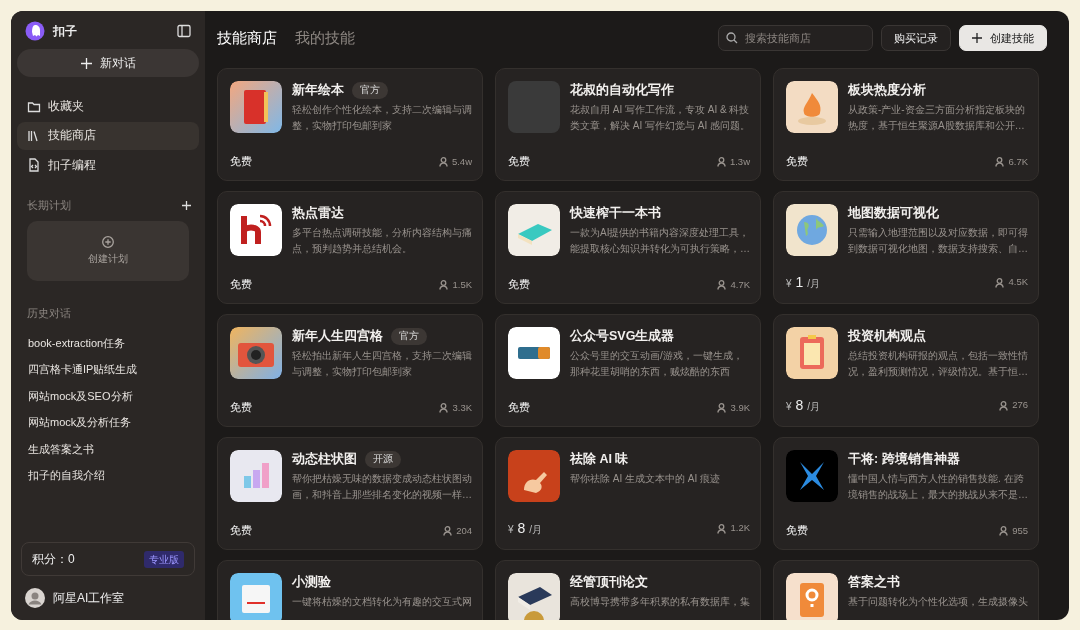 This screenshot has width=1080, height=630. What do you see at coordinates (599, 459) in the screenshot?
I see `skill-title: 祛除 AI 味` at bounding box center [599, 459].